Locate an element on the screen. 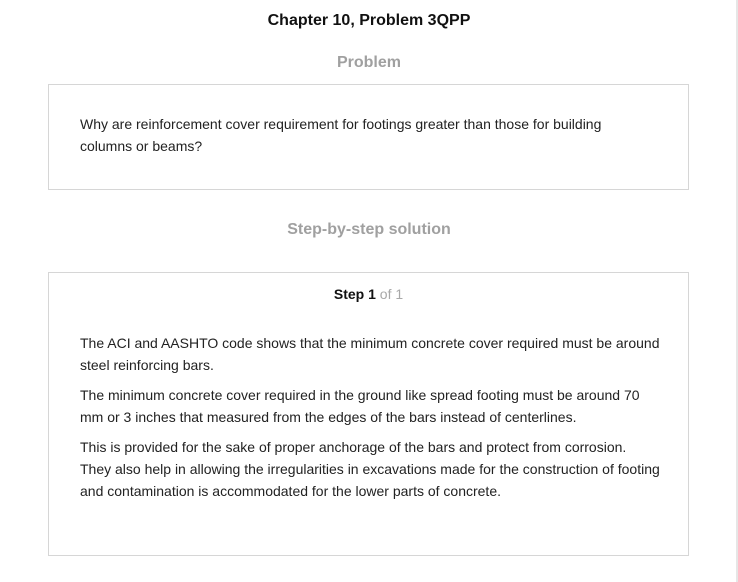 The height and width of the screenshot is (582, 738). step-total: of 1 is located at coordinates (391, 294).